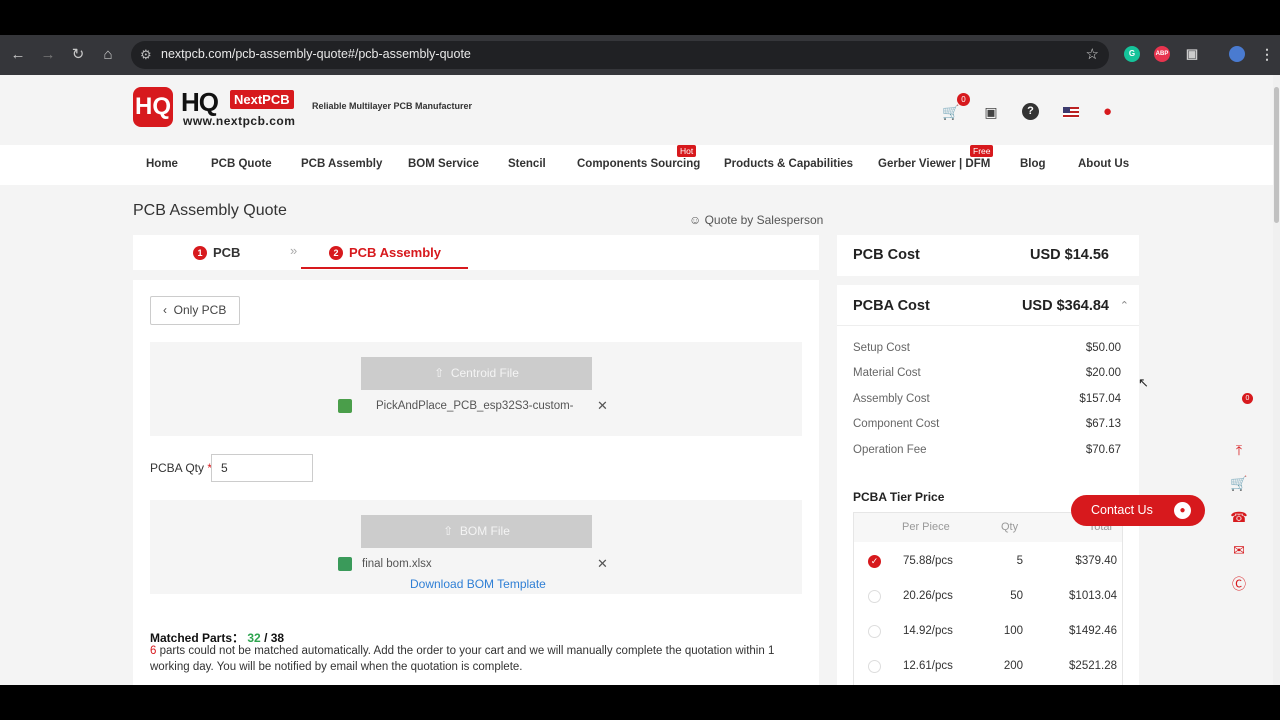  What do you see at coordinates (887, 373) in the screenshot?
I see `material-cost-label: Material Cost` at bounding box center [887, 373].